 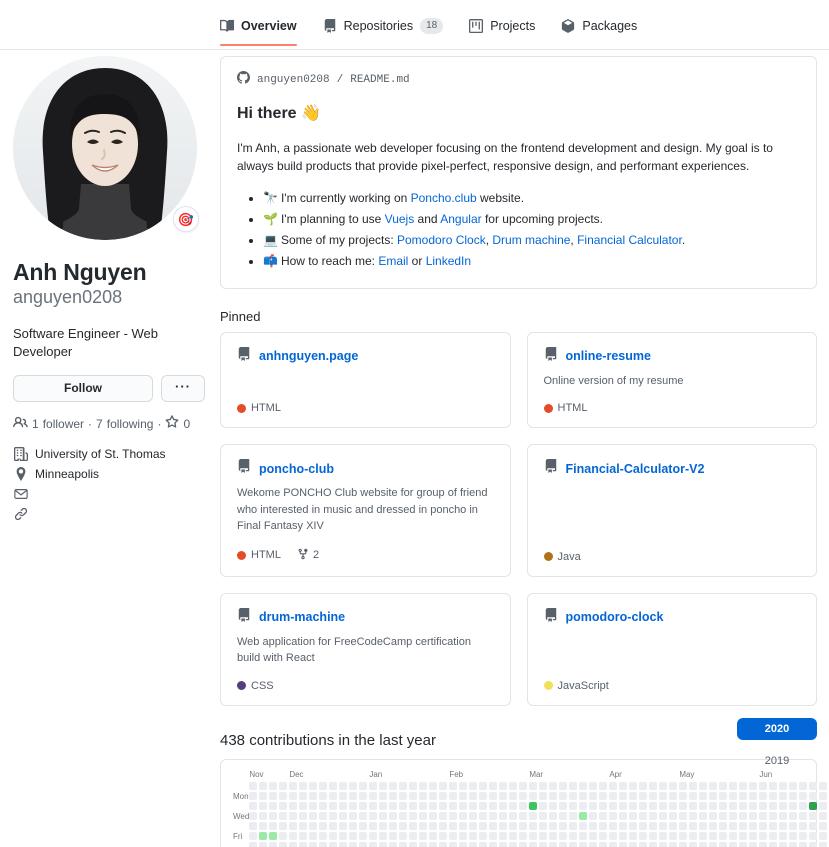 I want to click on stars-count: 0, so click(x=186, y=424).